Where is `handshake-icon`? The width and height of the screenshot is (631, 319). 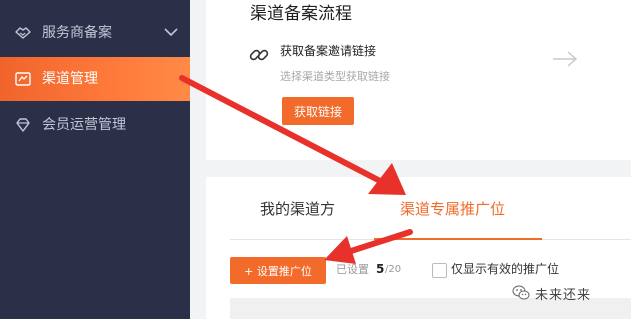 handshake-icon is located at coordinates (23, 33).